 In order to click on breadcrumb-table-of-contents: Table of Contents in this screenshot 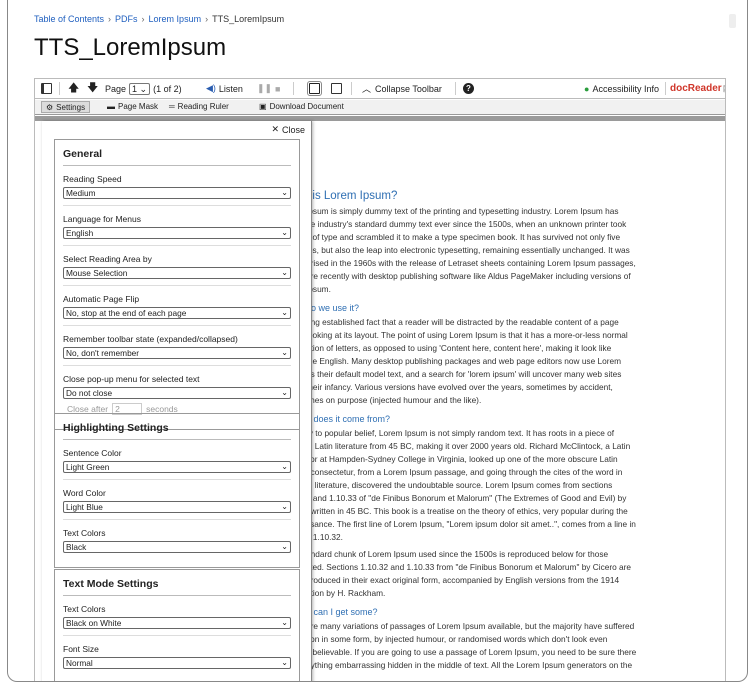, I will do `click(69, 19)`.